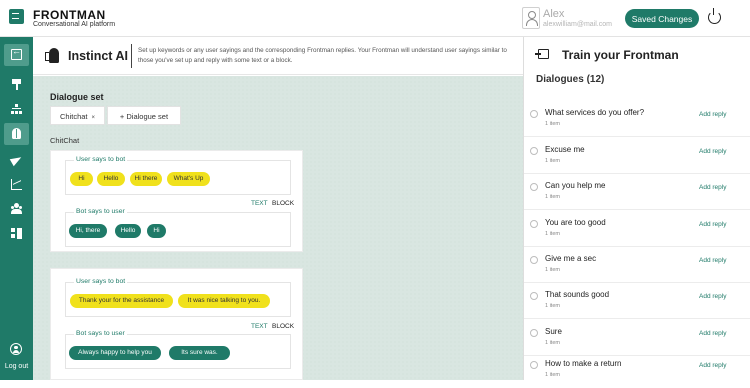 The image size is (750, 388). I want to click on logout-label: Log out, so click(16, 366).